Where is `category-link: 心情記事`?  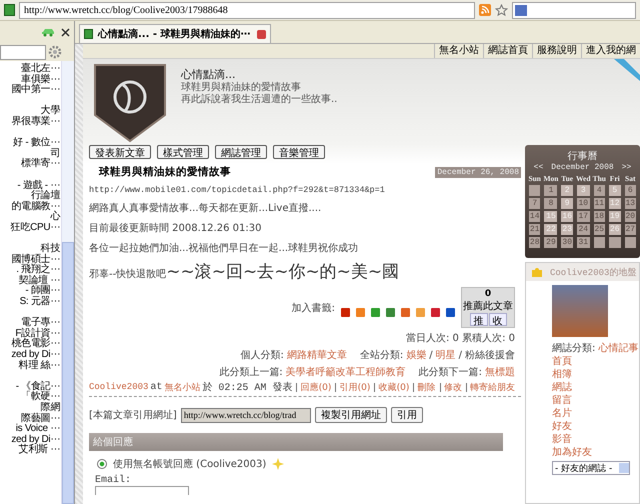
category-link: 心情記事 is located at coordinates (618, 348).